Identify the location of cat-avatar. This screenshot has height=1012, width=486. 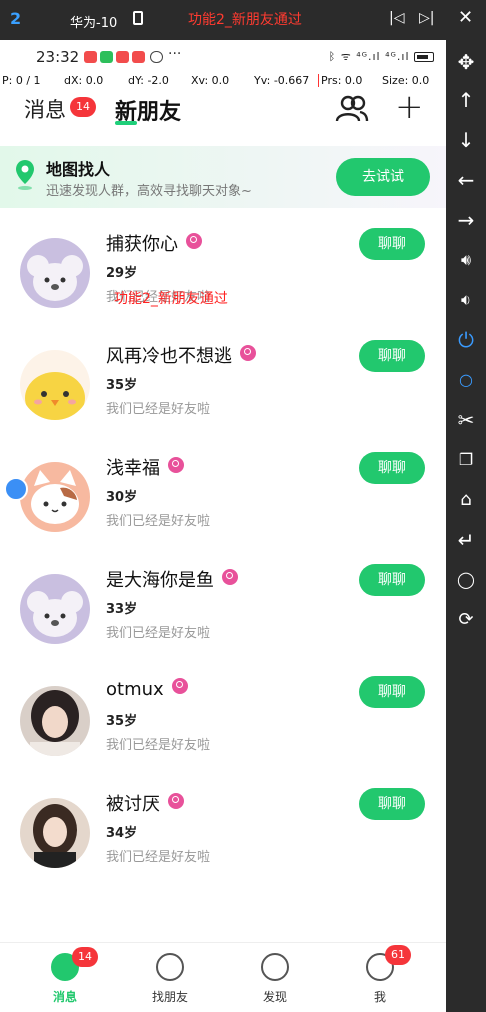
(55, 497).